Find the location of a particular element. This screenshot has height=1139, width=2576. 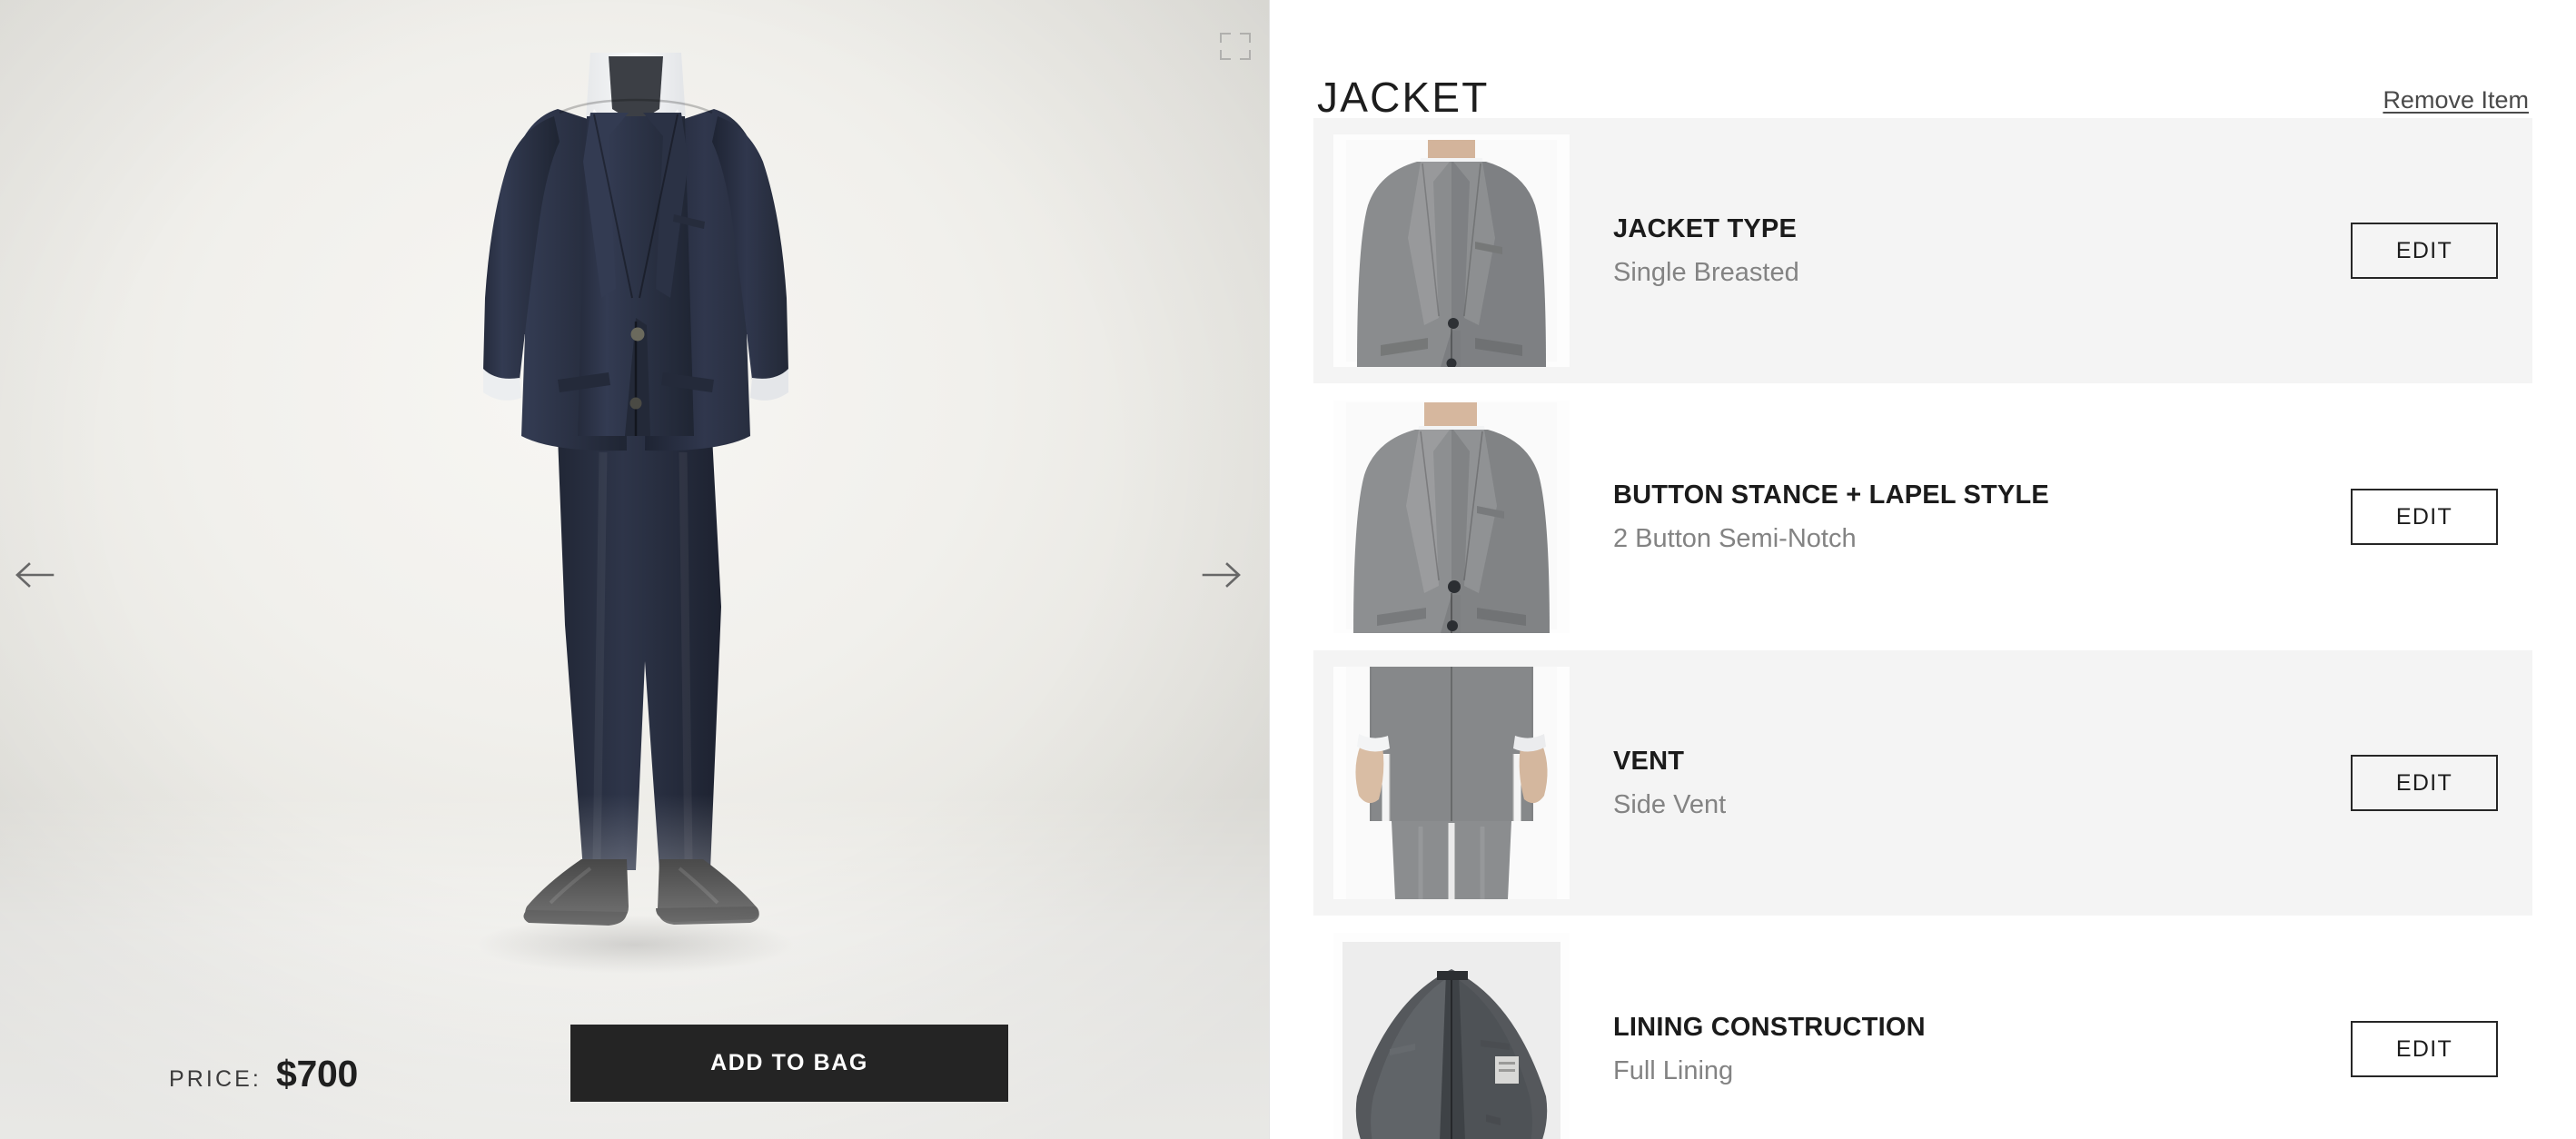

remove-item-link: Remove Item is located at coordinates (2456, 102).